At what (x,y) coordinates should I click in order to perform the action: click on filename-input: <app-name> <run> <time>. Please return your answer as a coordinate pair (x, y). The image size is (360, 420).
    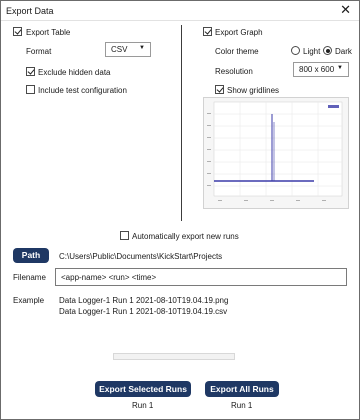
    Looking at the image, I should click on (201, 277).